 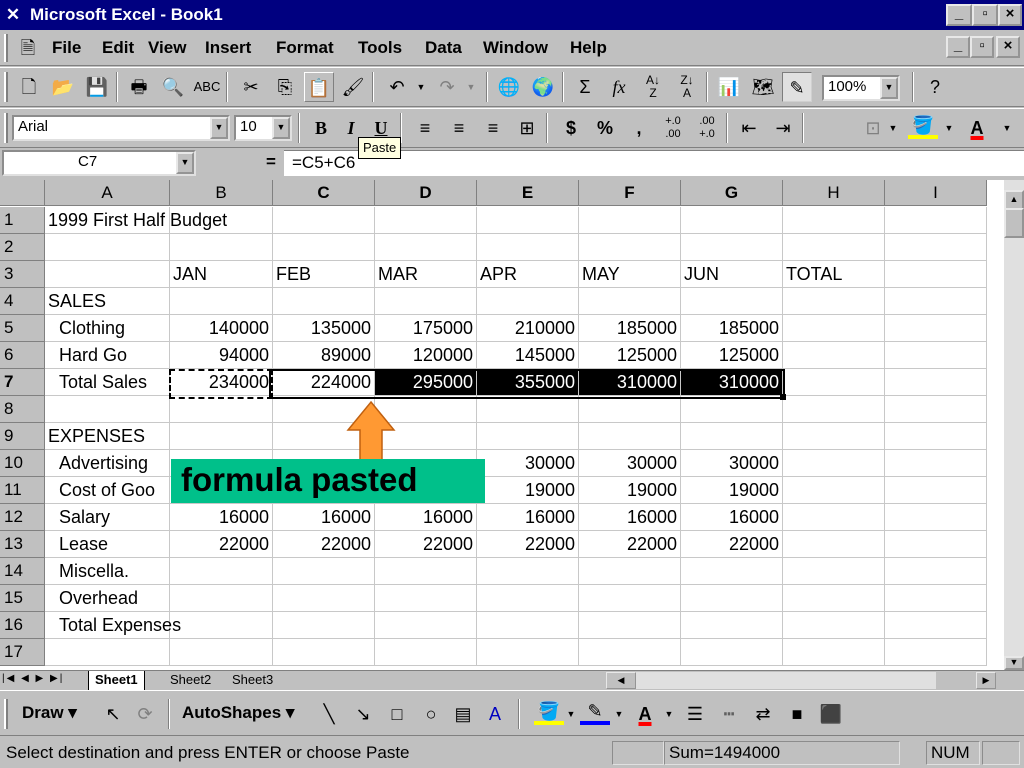 What do you see at coordinates (936, 652) in the screenshot?
I see `cell-i17` at bounding box center [936, 652].